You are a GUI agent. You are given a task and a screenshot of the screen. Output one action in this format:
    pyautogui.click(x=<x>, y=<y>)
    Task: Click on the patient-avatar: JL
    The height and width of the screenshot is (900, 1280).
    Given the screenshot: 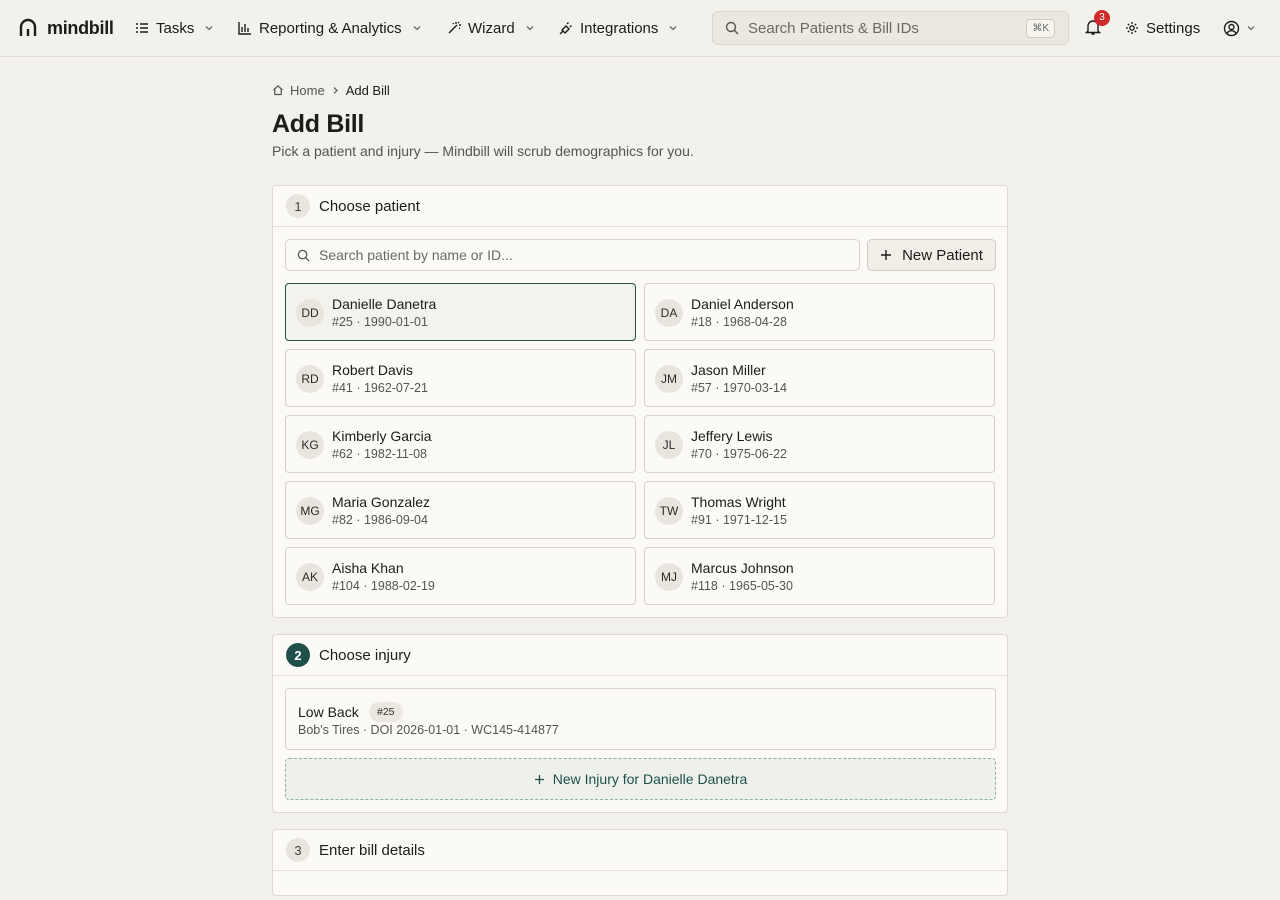 What is the action you would take?
    pyautogui.click(x=669, y=445)
    